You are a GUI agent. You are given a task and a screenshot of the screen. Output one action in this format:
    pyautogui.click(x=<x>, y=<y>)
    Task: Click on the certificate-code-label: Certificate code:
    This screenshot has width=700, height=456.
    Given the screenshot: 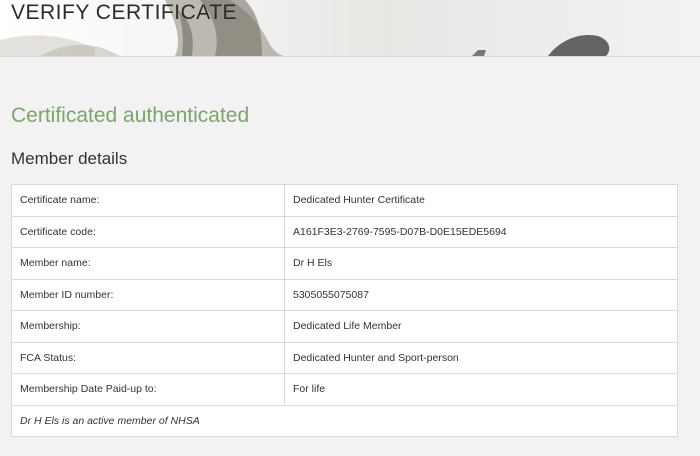 What is the action you would take?
    pyautogui.click(x=148, y=231)
    